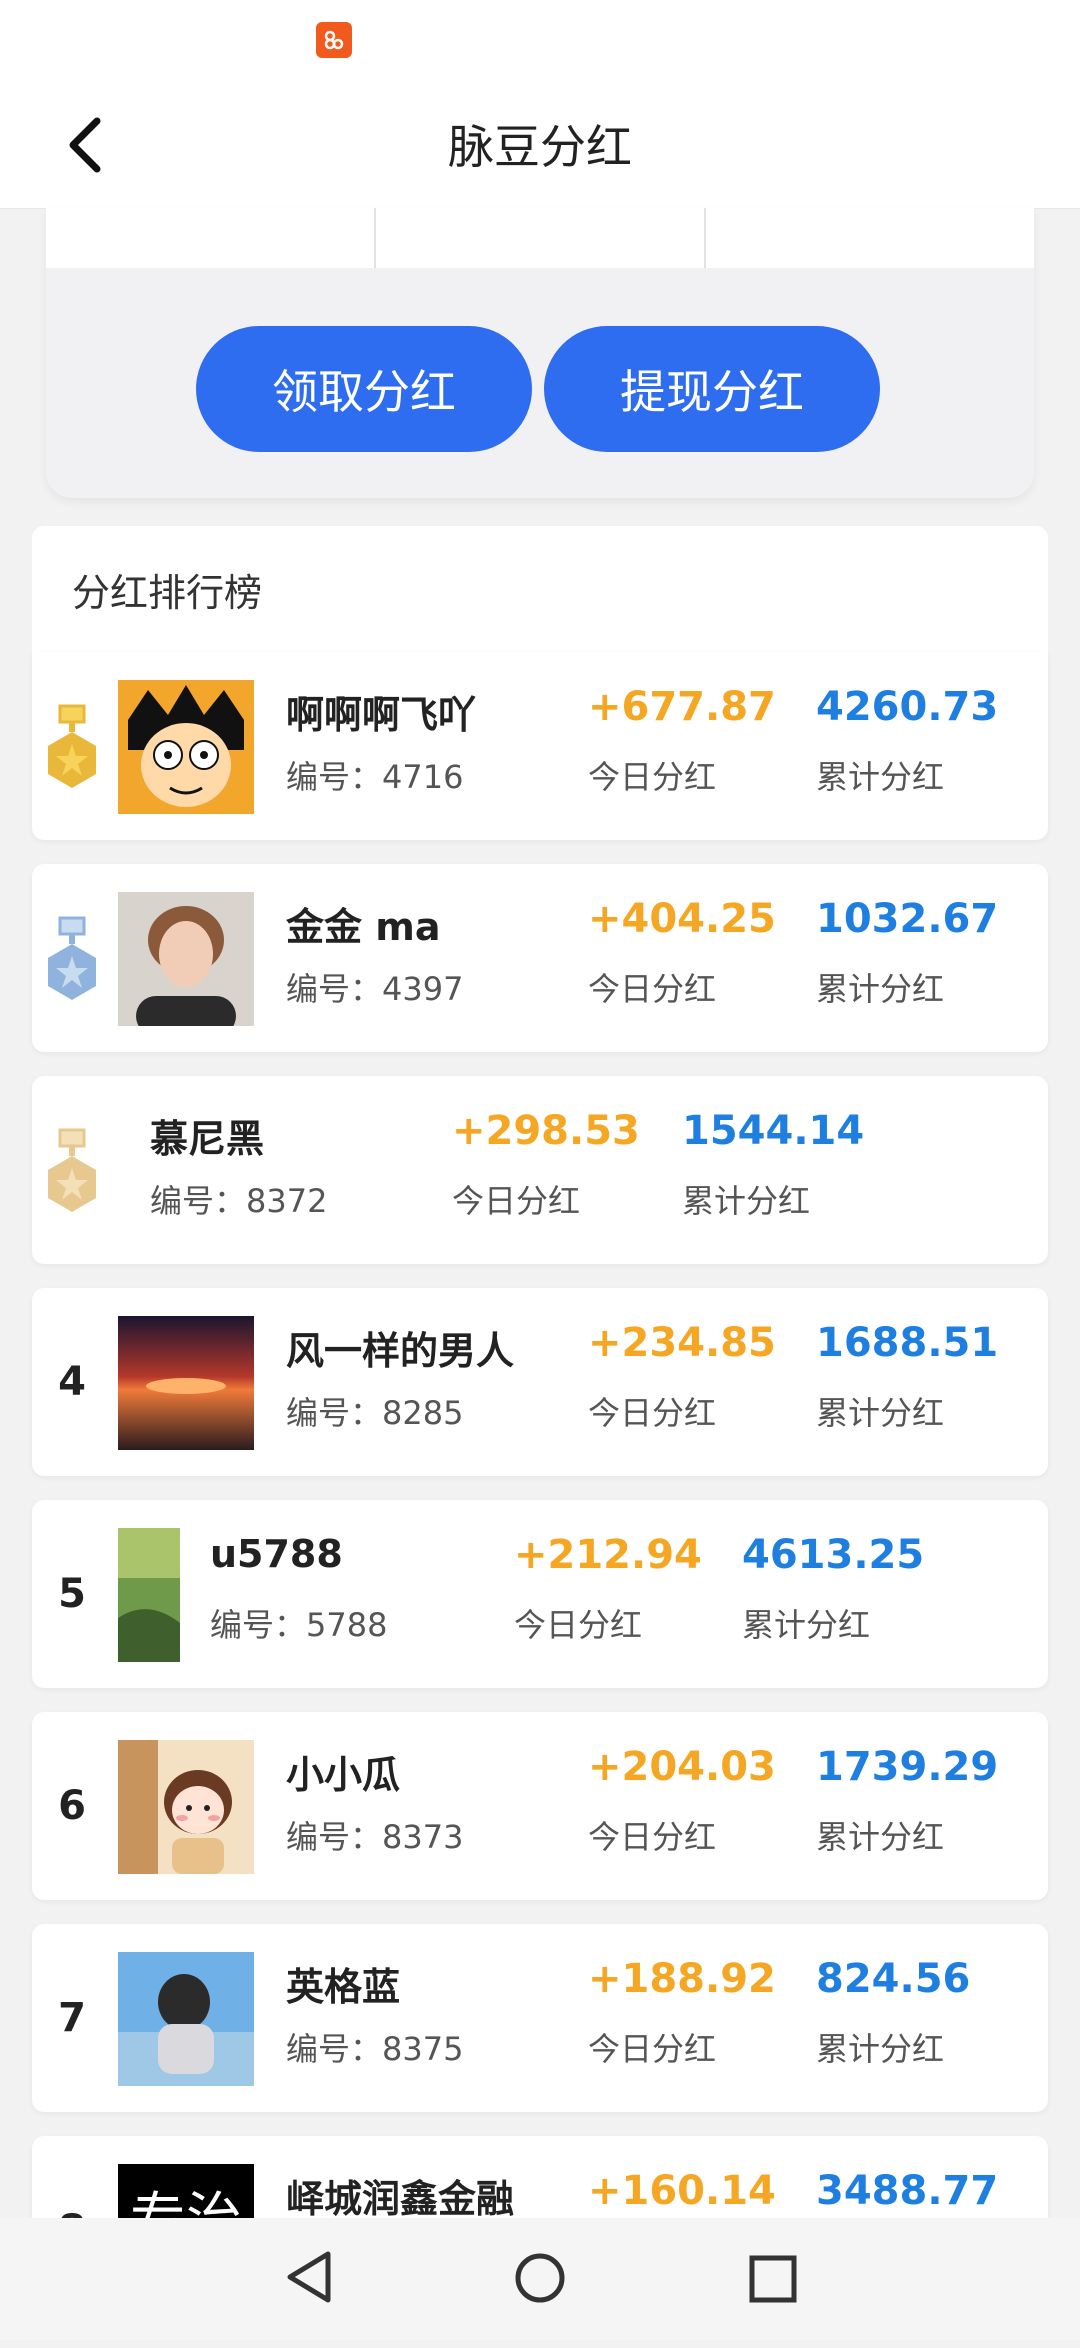 The height and width of the screenshot is (2348, 1080). I want to click on withdraw-dividend-button: 提现分红, so click(712, 389).